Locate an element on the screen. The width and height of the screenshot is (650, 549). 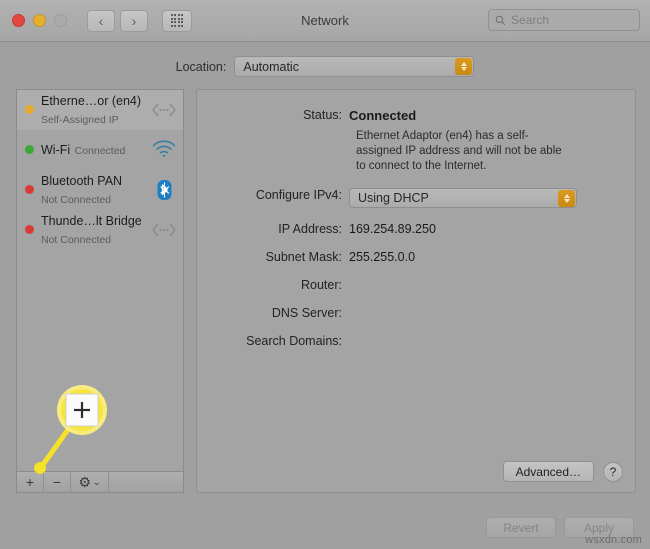
back-button: ‹ is located at coordinates (101, 20).